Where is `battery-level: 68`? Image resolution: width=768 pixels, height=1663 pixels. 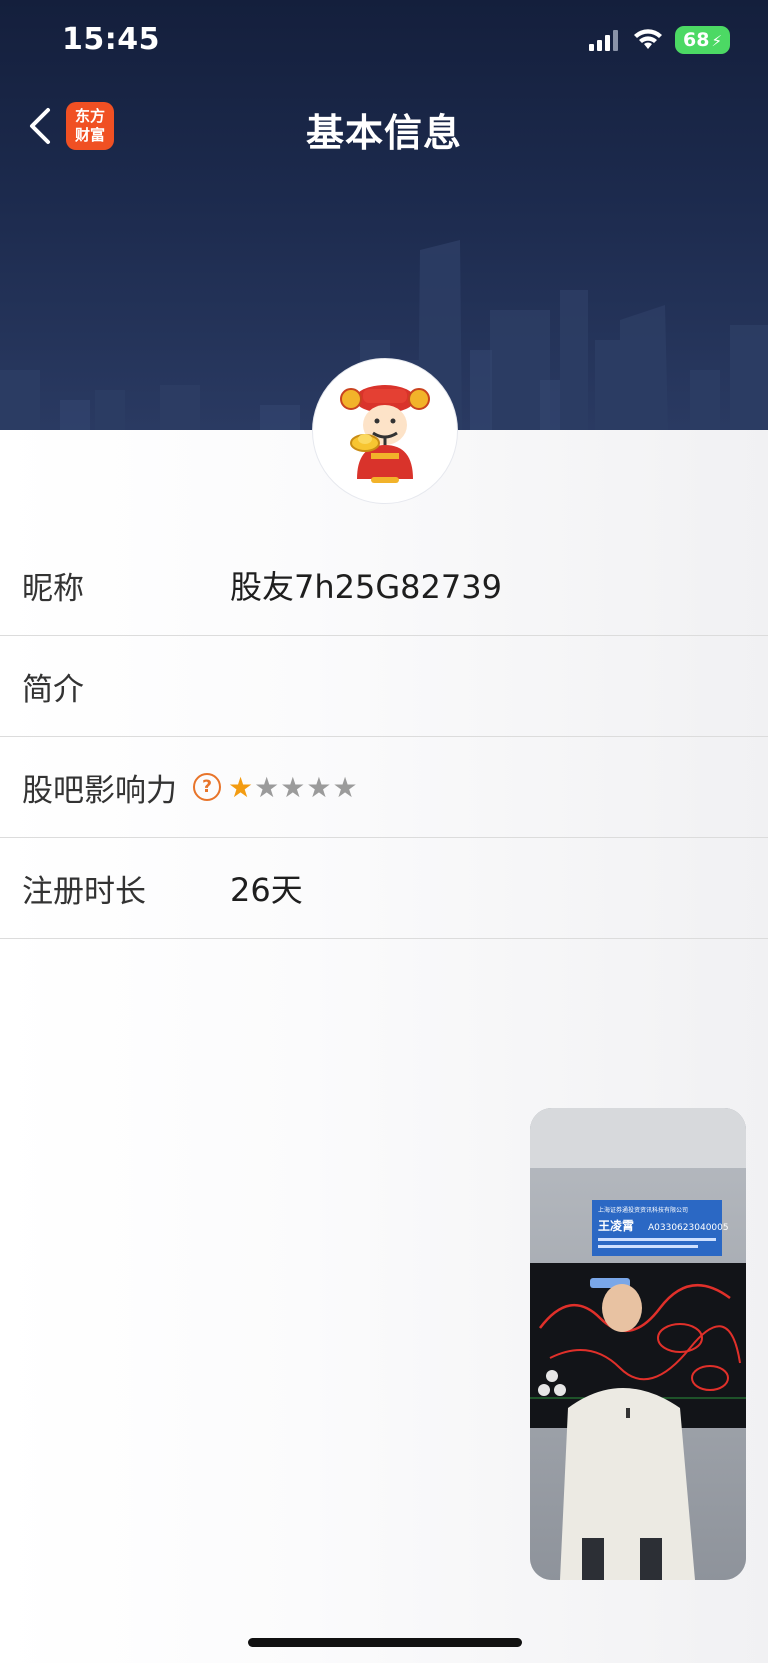 battery-level: 68 is located at coordinates (696, 40).